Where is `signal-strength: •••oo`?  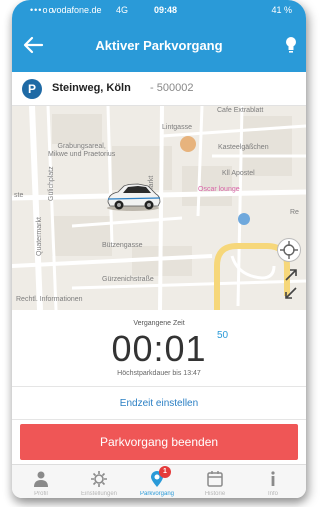
signal-strength: •••oo is located at coordinates (42, 10).